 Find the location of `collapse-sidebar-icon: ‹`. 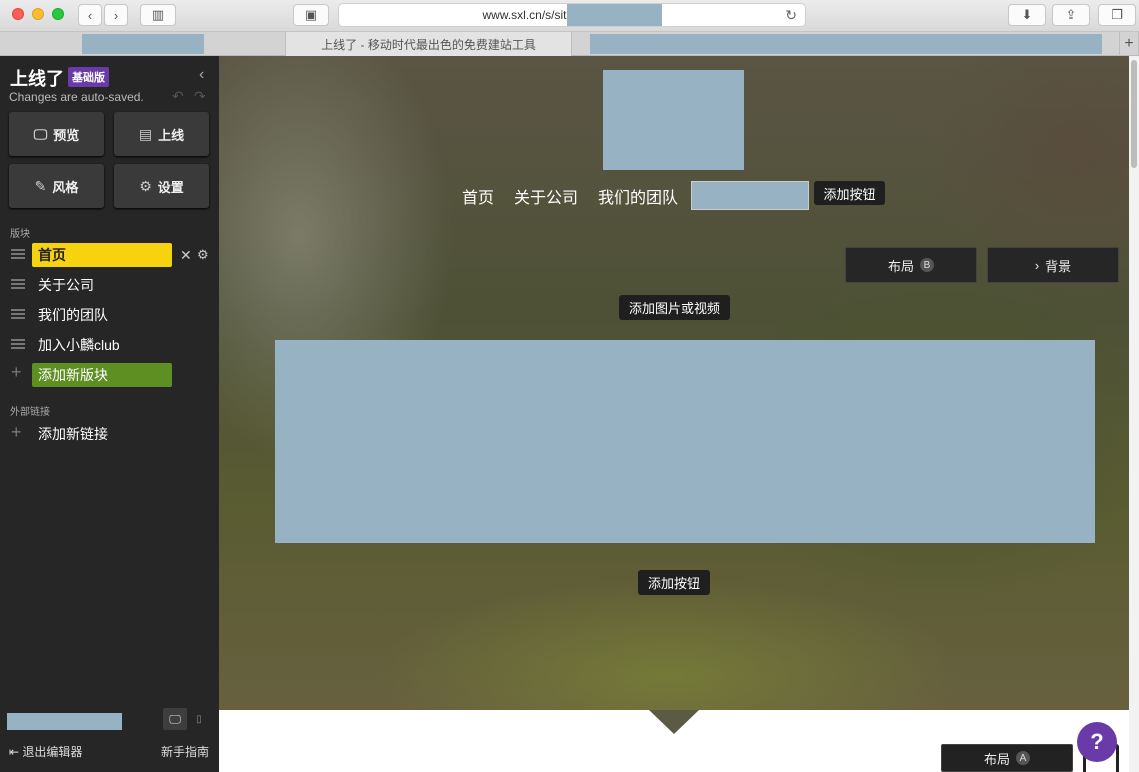

collapse-sidebar-icon: ‹ is located at coordinates (201, 75).